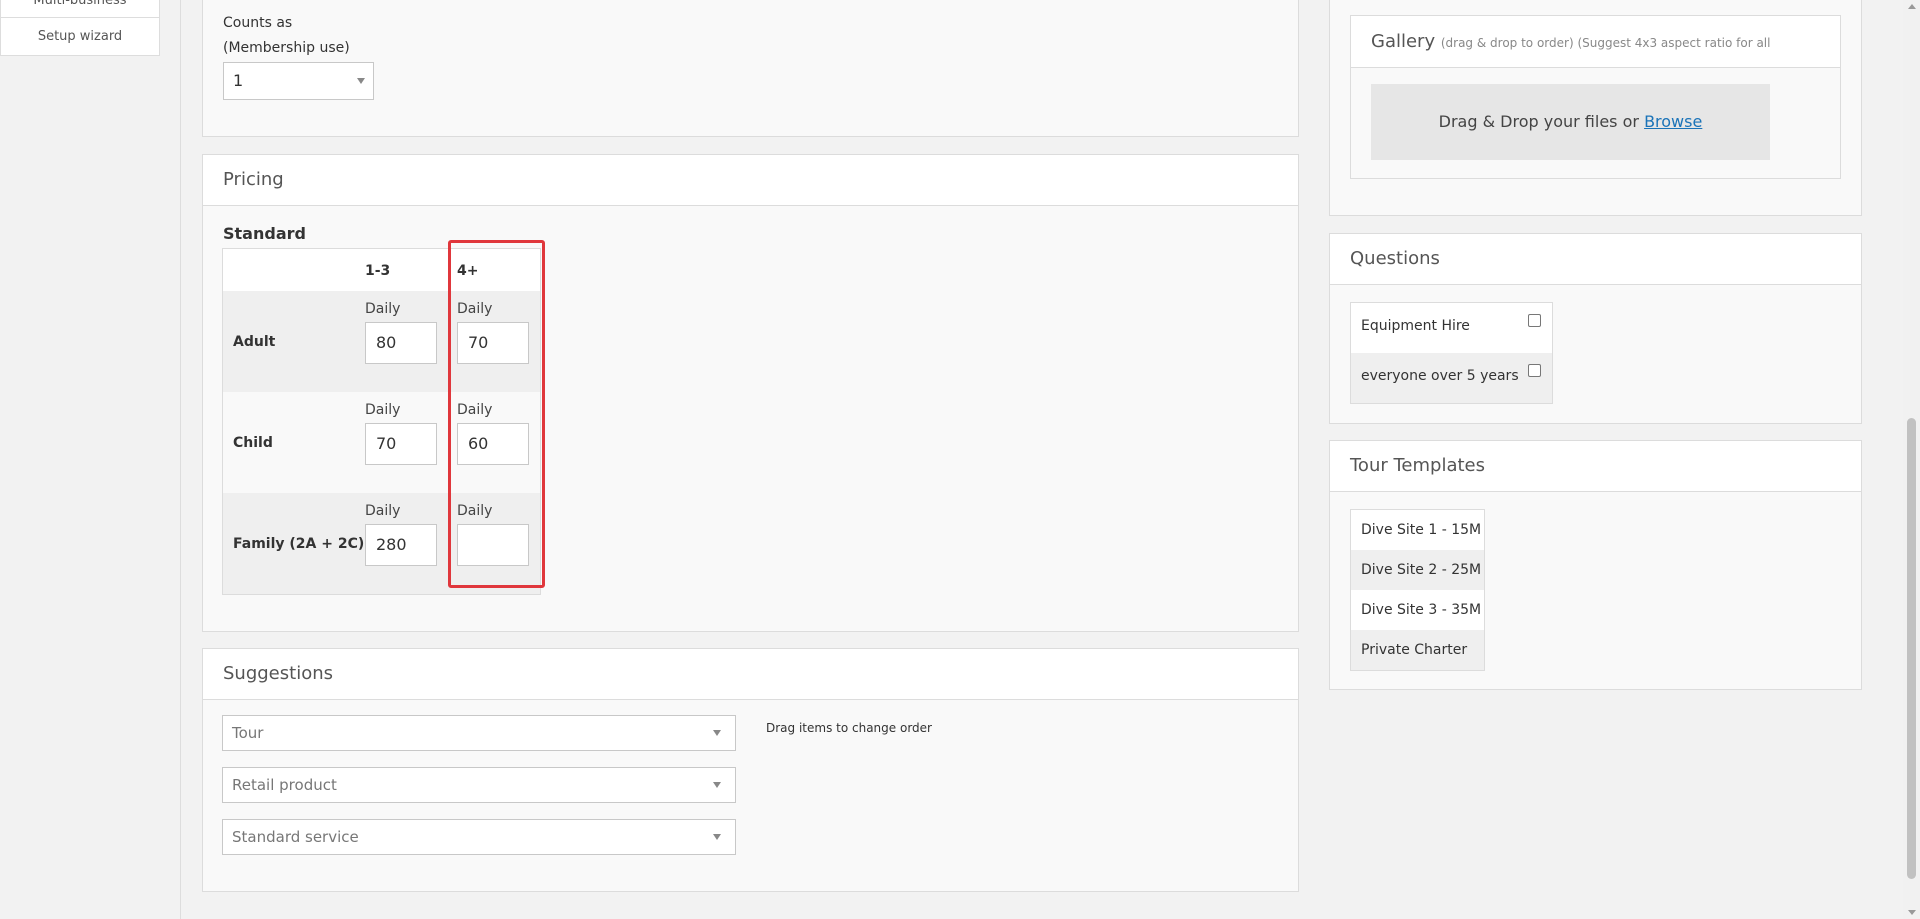 This screenshot has width=1920, height=919. I want to click on price-cell: Daily 280, so click(401, 534).